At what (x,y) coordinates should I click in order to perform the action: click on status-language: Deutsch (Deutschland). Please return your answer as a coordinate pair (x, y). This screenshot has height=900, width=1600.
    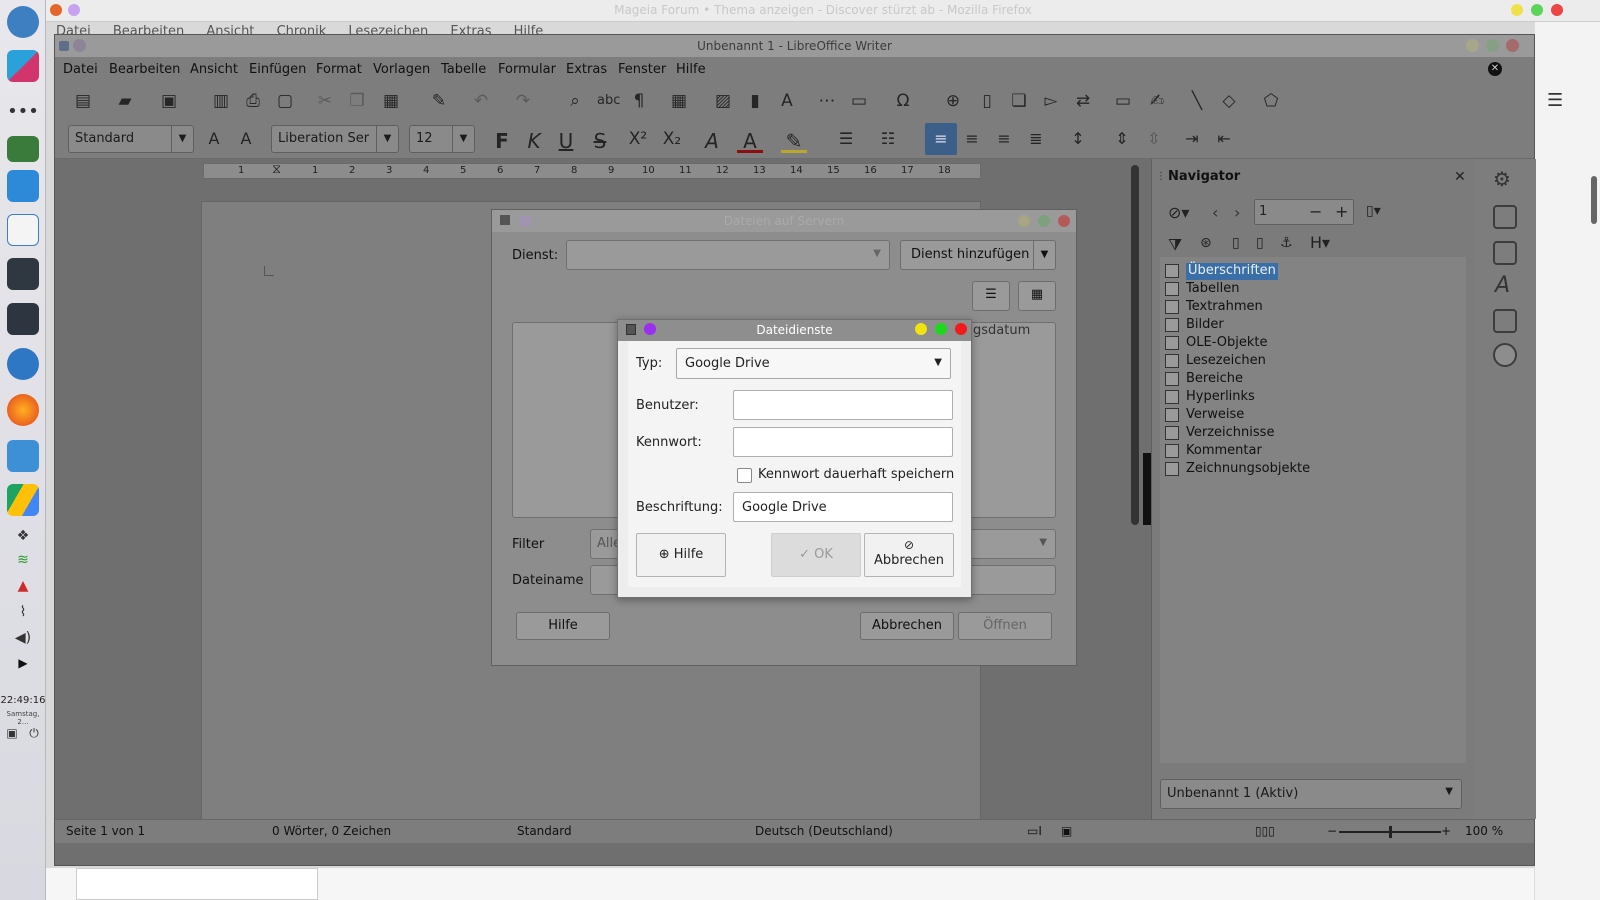
    Looking at the image, I should click on (824, 831).